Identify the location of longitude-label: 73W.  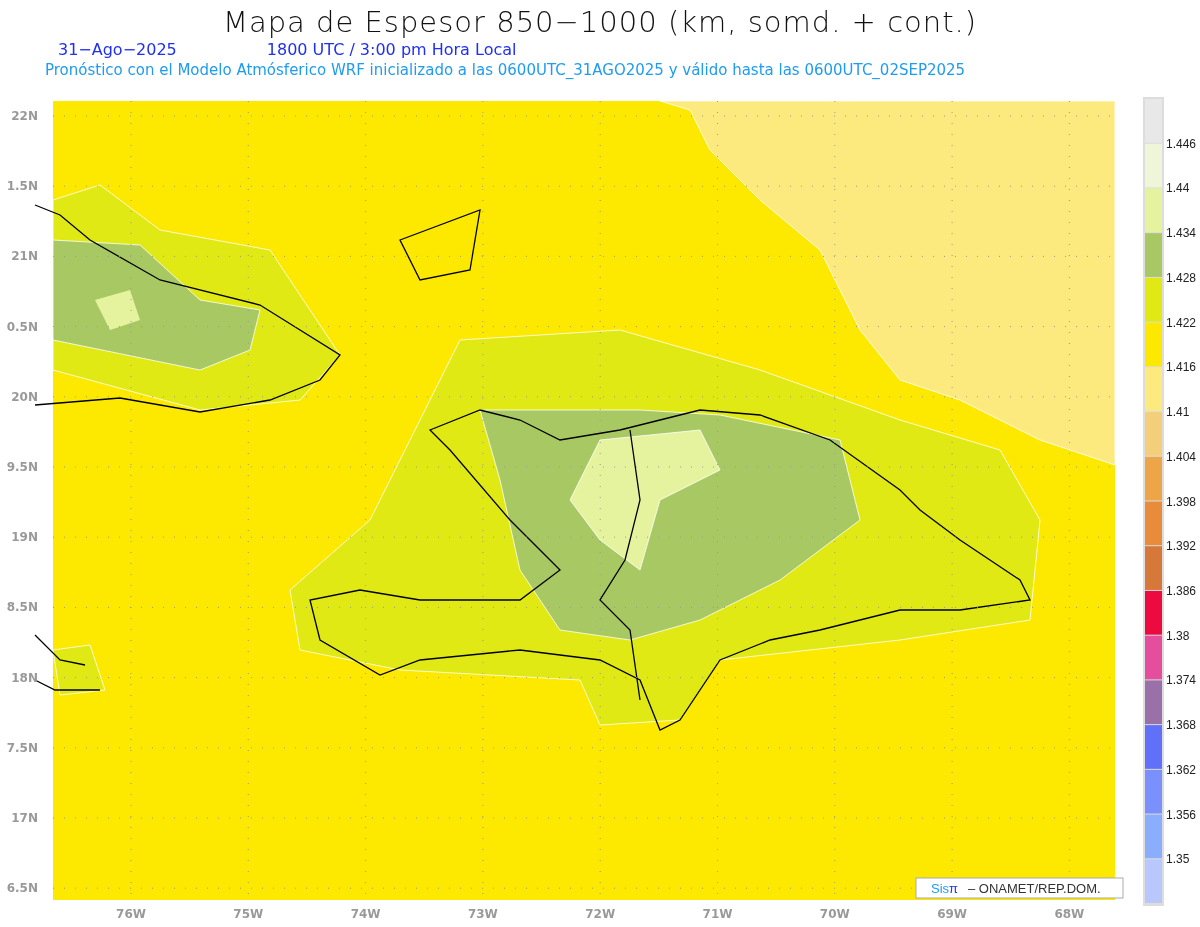
(482, 914).